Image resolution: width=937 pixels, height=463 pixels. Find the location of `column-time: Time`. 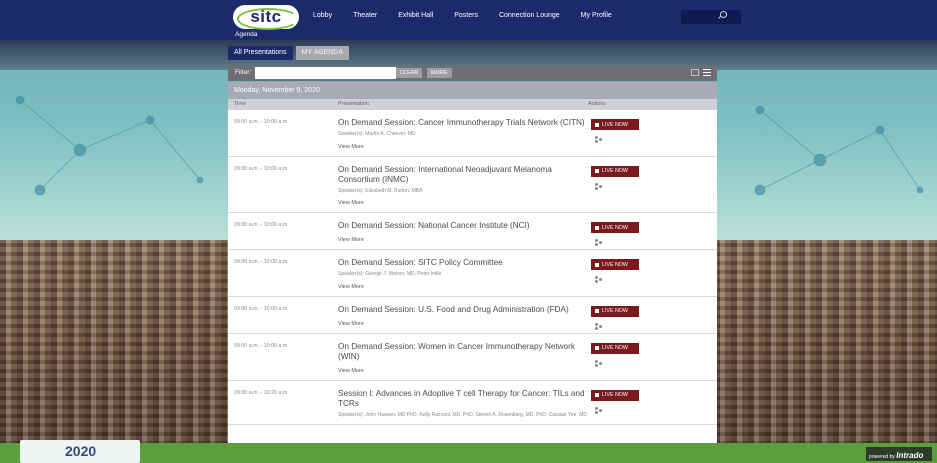

column-time: Time is located at coordinates (240, 104).